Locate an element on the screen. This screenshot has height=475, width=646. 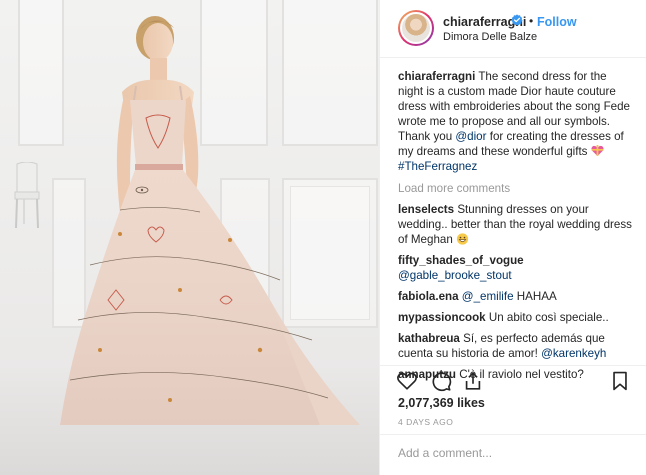
follow-button: Follow is located at coordinates (557, 22).